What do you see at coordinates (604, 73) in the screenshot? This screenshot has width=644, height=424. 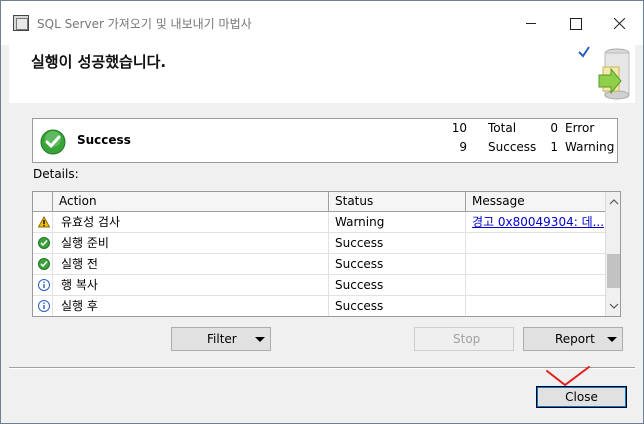 I see `wizard-banner-icon` at bounding box center [604, 73].